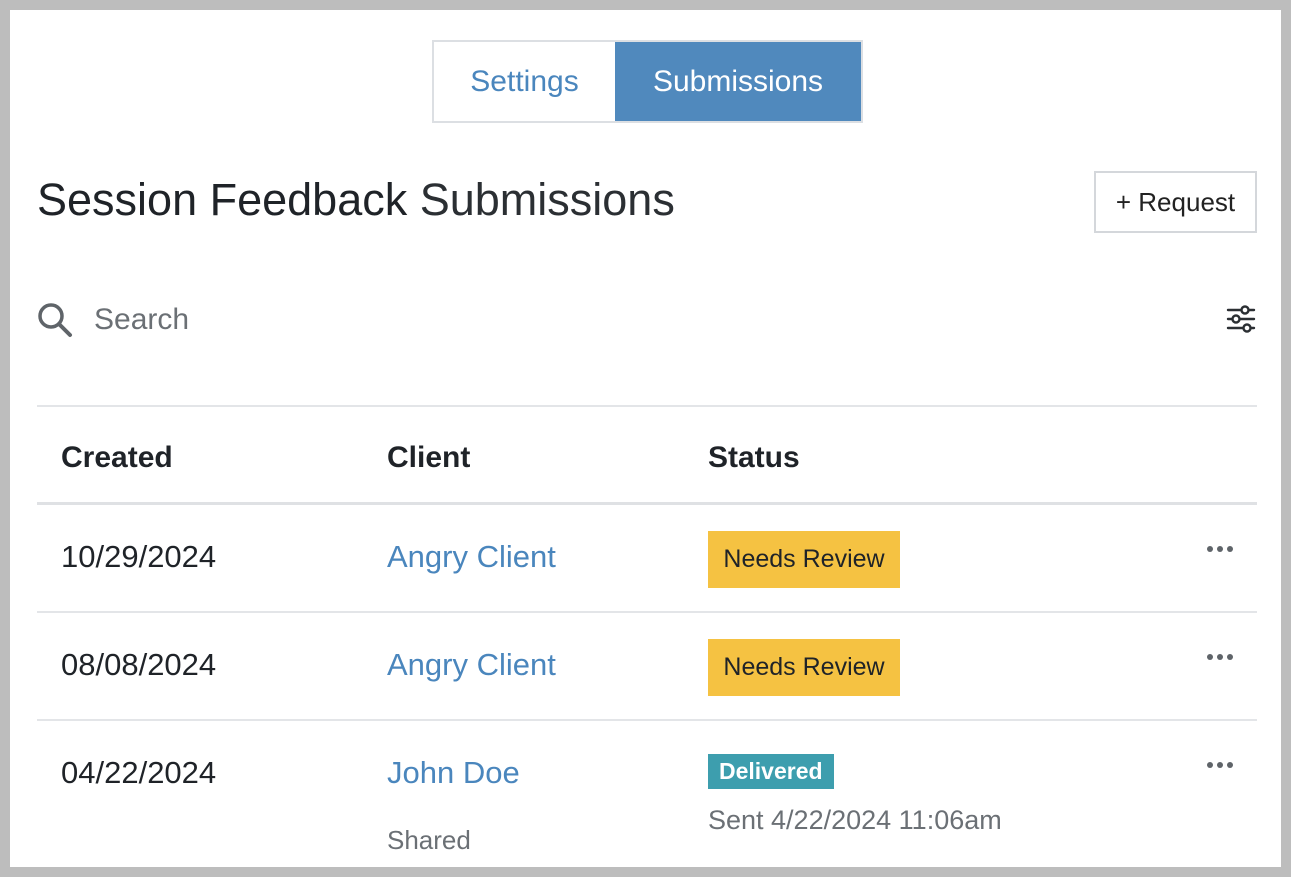 This screenshot has height=877, width=1291. Describe the element at coordinates (754, 458) in the screenshot. I see `column-header-status: Status` at that location.